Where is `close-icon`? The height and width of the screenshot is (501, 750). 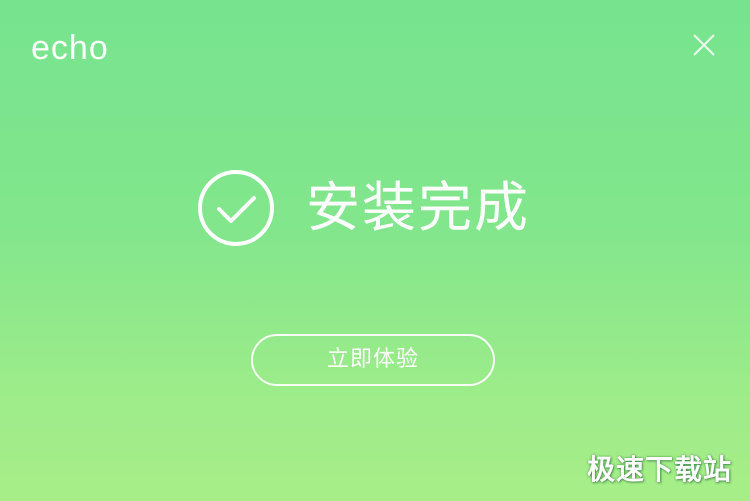 close-icon is located at coordinates (704, 45).